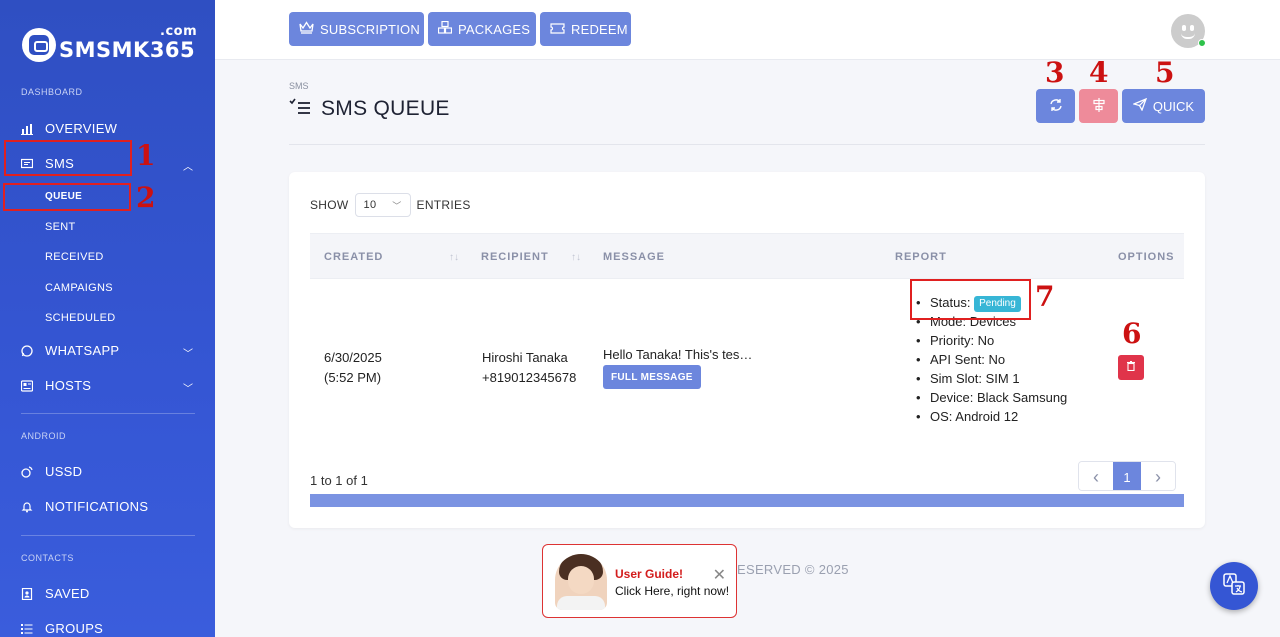  What do you see at coordinates (649, 574) in the screenshot?
I see `guide-title: User Guide!` at bounding box center [649, 574].